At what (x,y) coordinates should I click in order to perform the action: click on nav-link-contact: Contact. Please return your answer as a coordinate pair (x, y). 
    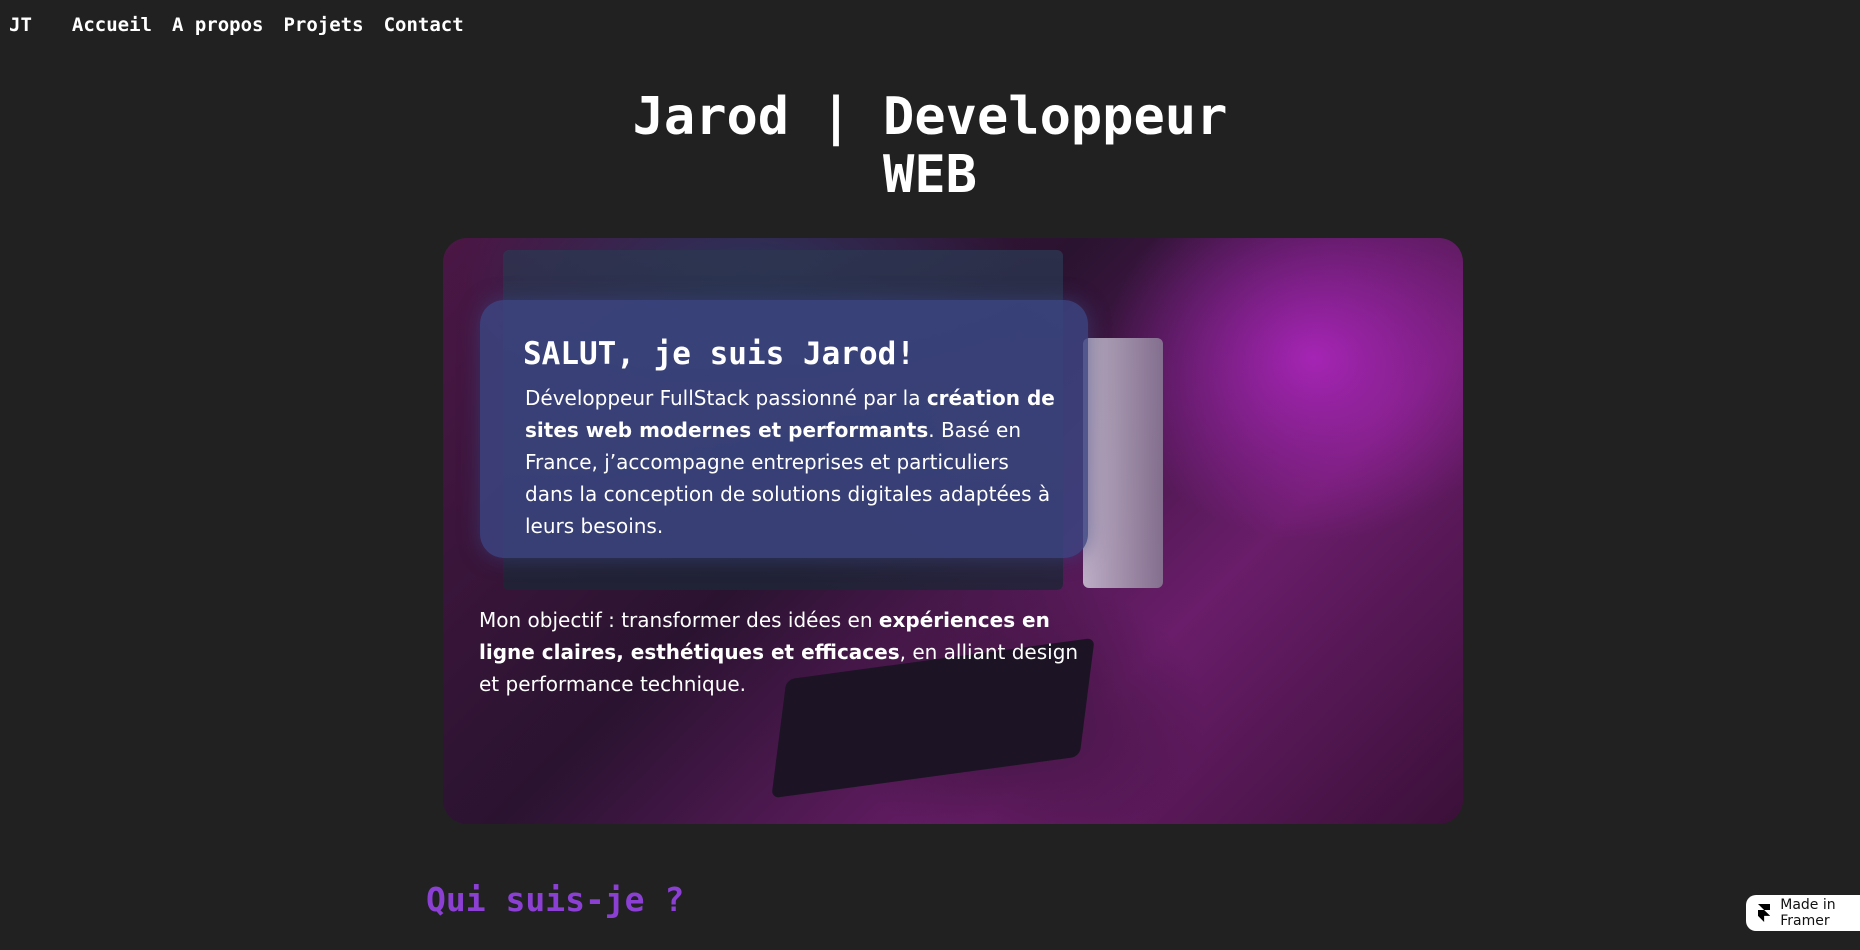
    Looking at the image, I should click on (424, 25).